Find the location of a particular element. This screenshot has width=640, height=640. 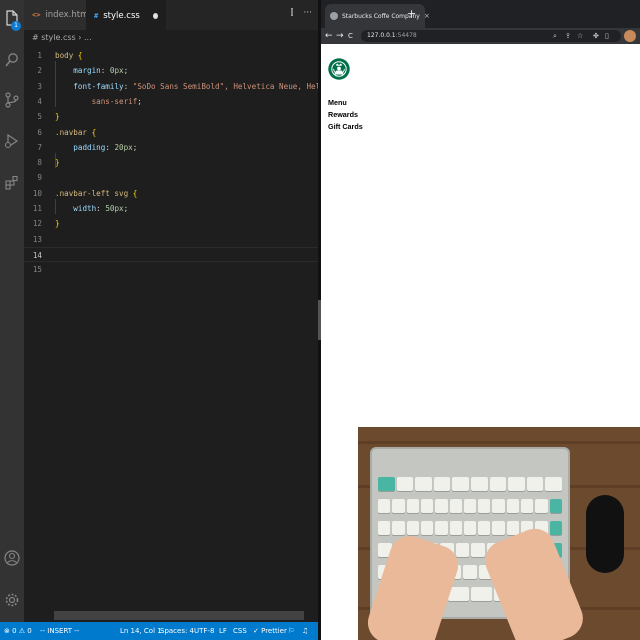

code-line: 7 padding: 20px; is located at coordinates (171, 147).